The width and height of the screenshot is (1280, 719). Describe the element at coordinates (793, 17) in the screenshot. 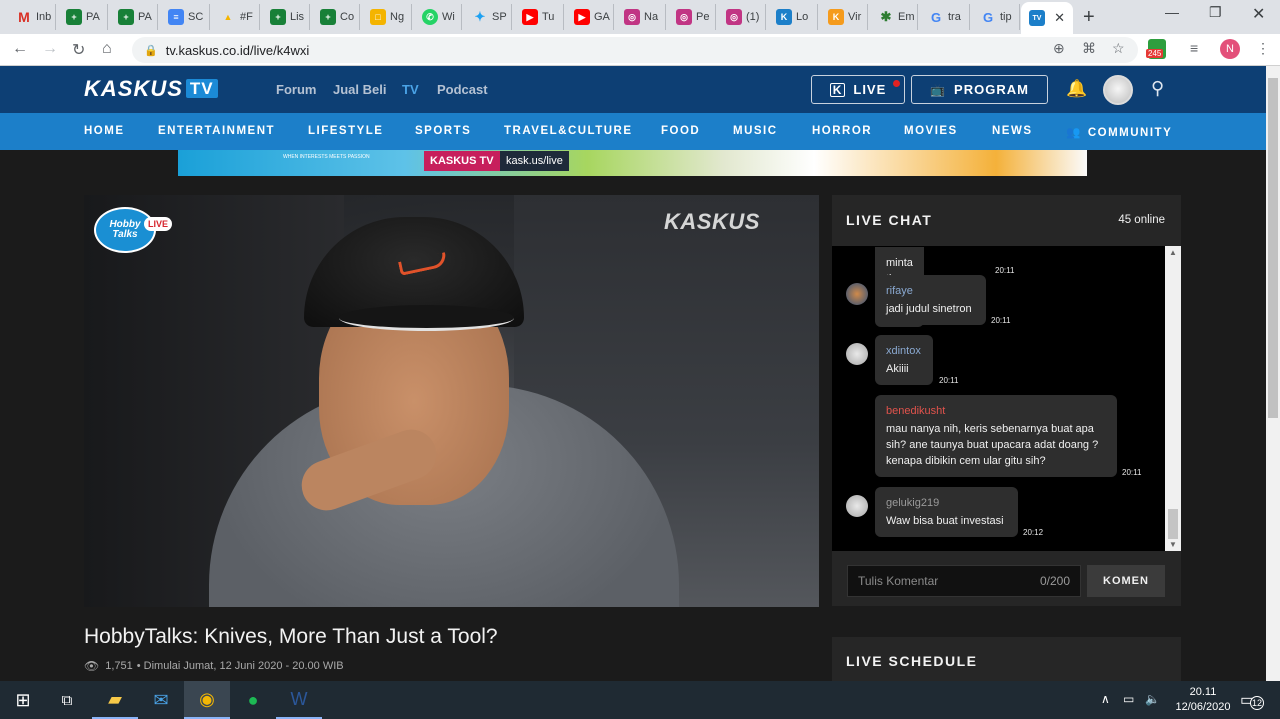

I see `tab-kaskus: K Lo` at that location.